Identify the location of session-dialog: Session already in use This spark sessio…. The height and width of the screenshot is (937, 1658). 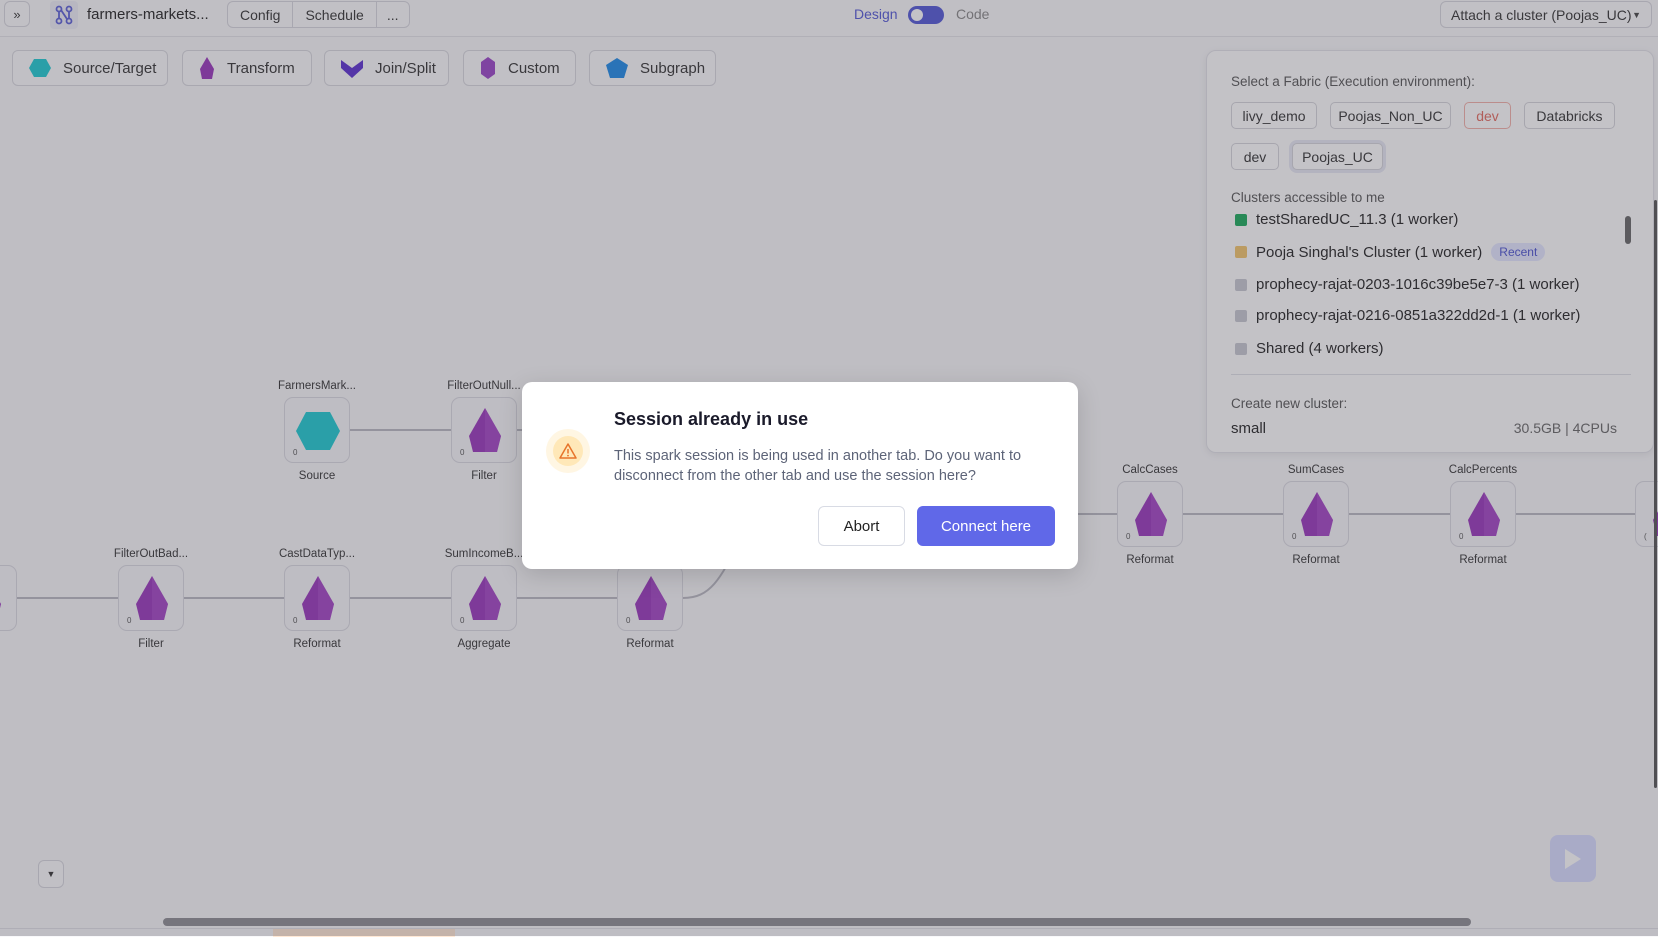
(800, 475).